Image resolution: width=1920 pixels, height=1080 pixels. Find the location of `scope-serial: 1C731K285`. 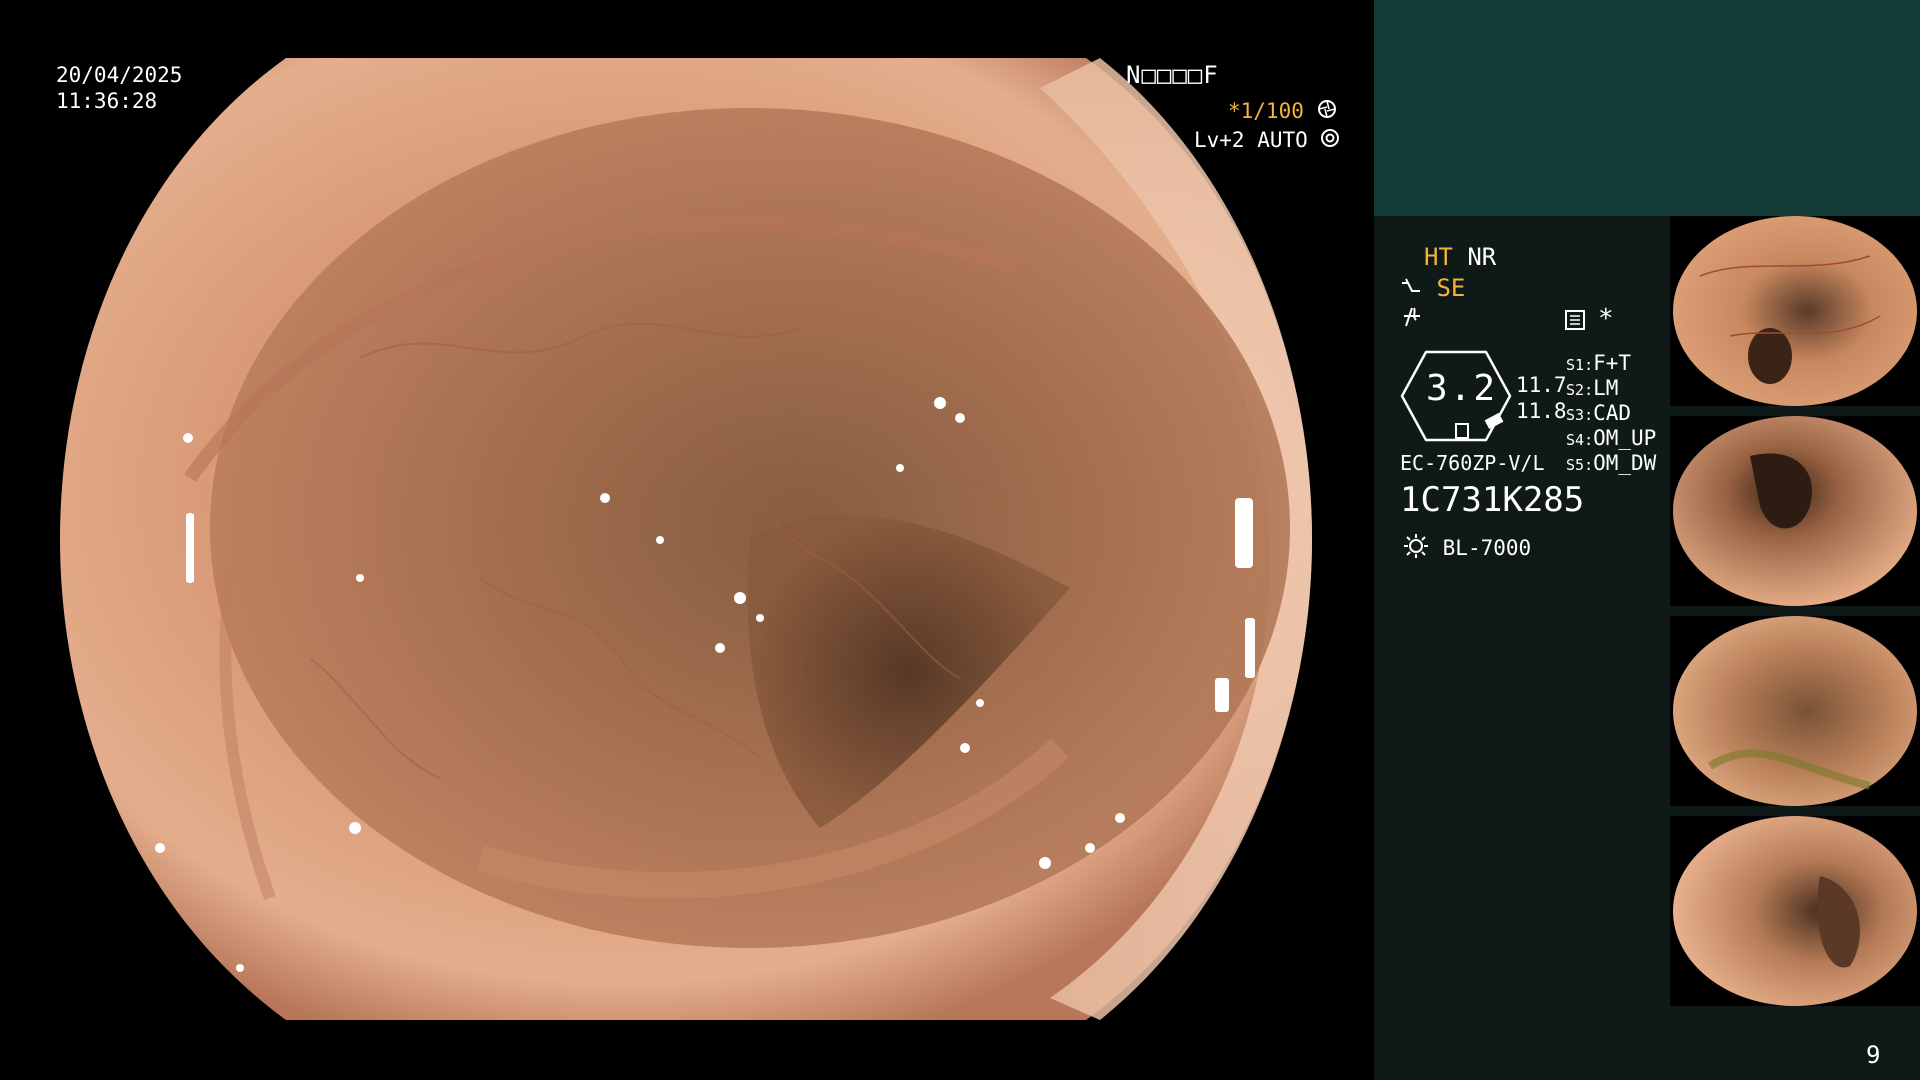

scope-serial: 1C731K285 is located at coordinates (1492, 500).